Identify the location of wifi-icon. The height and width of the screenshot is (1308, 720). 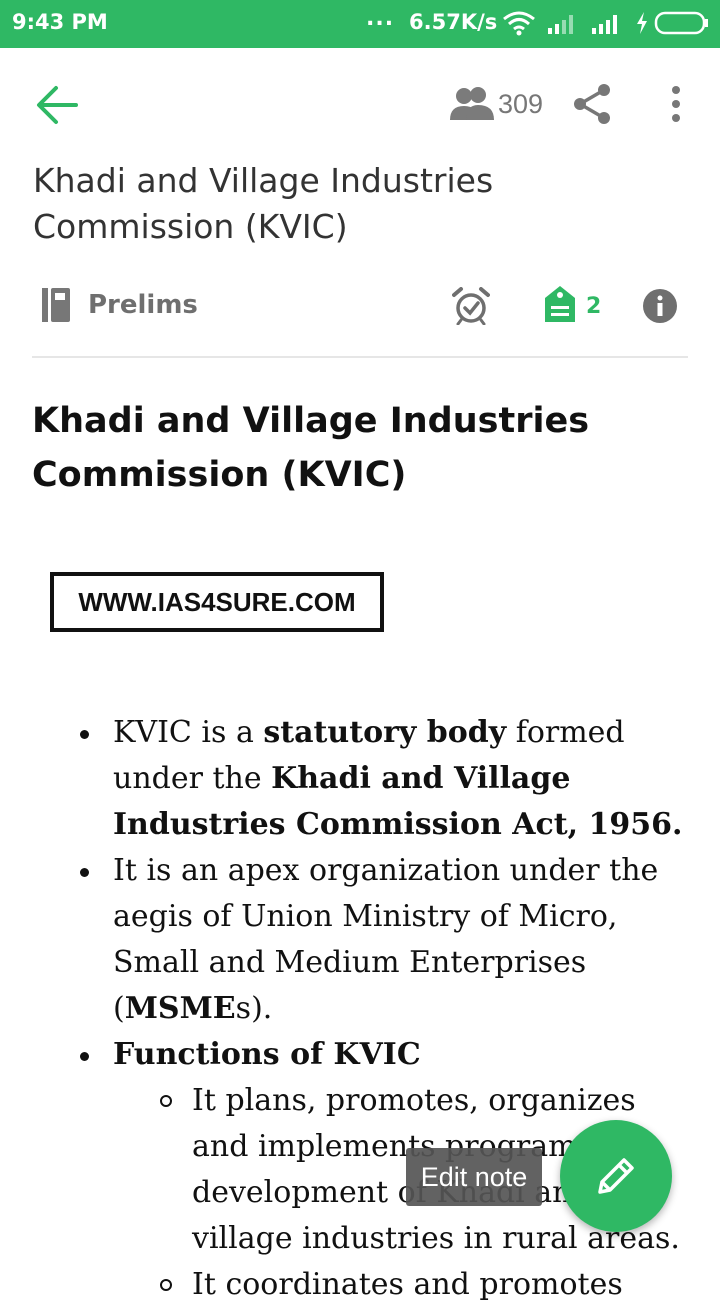
(519, 23).